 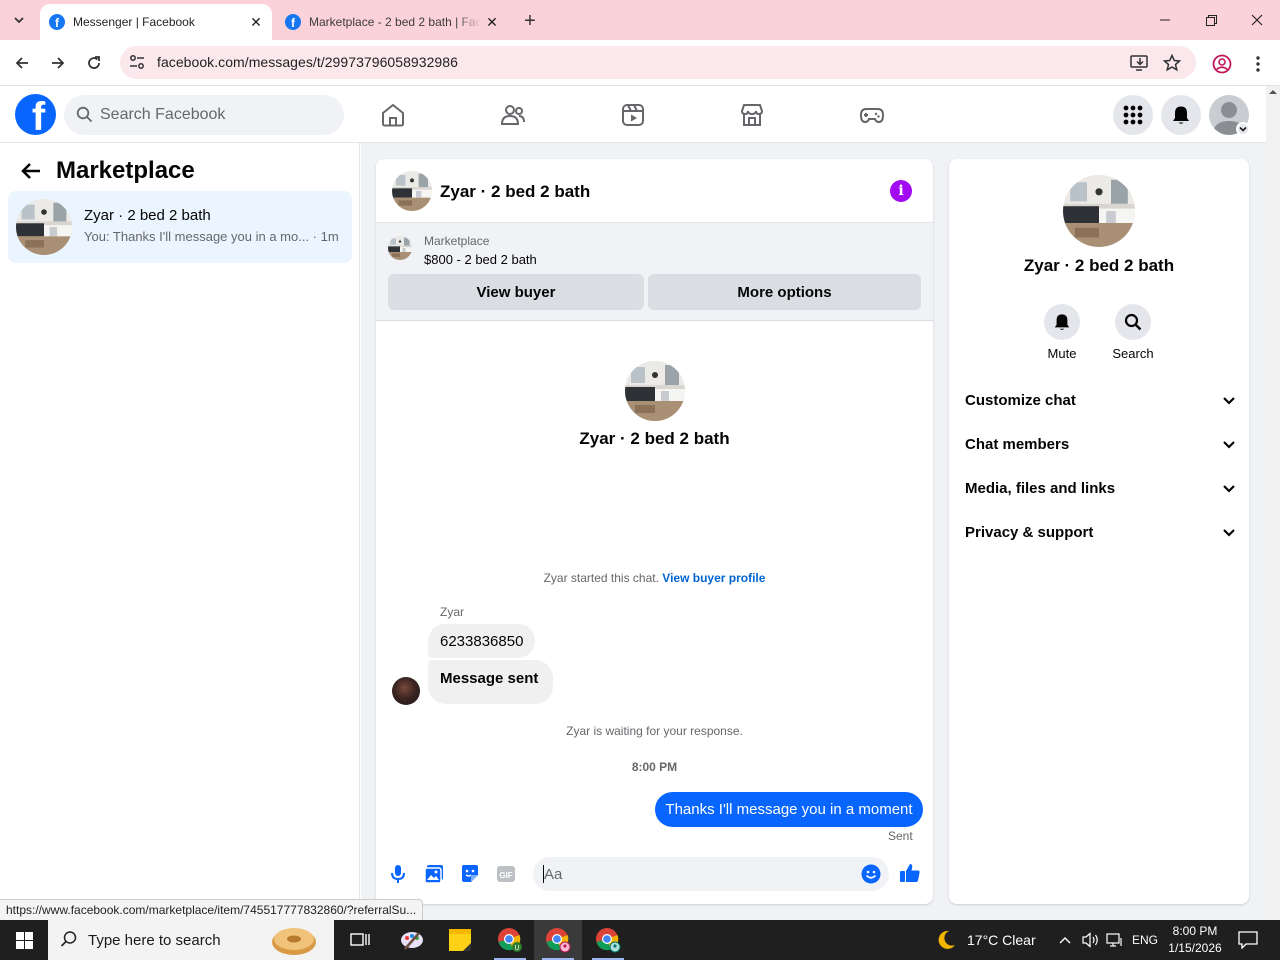 I want to click on new-tab-button: +, so click(x=530, y=21).